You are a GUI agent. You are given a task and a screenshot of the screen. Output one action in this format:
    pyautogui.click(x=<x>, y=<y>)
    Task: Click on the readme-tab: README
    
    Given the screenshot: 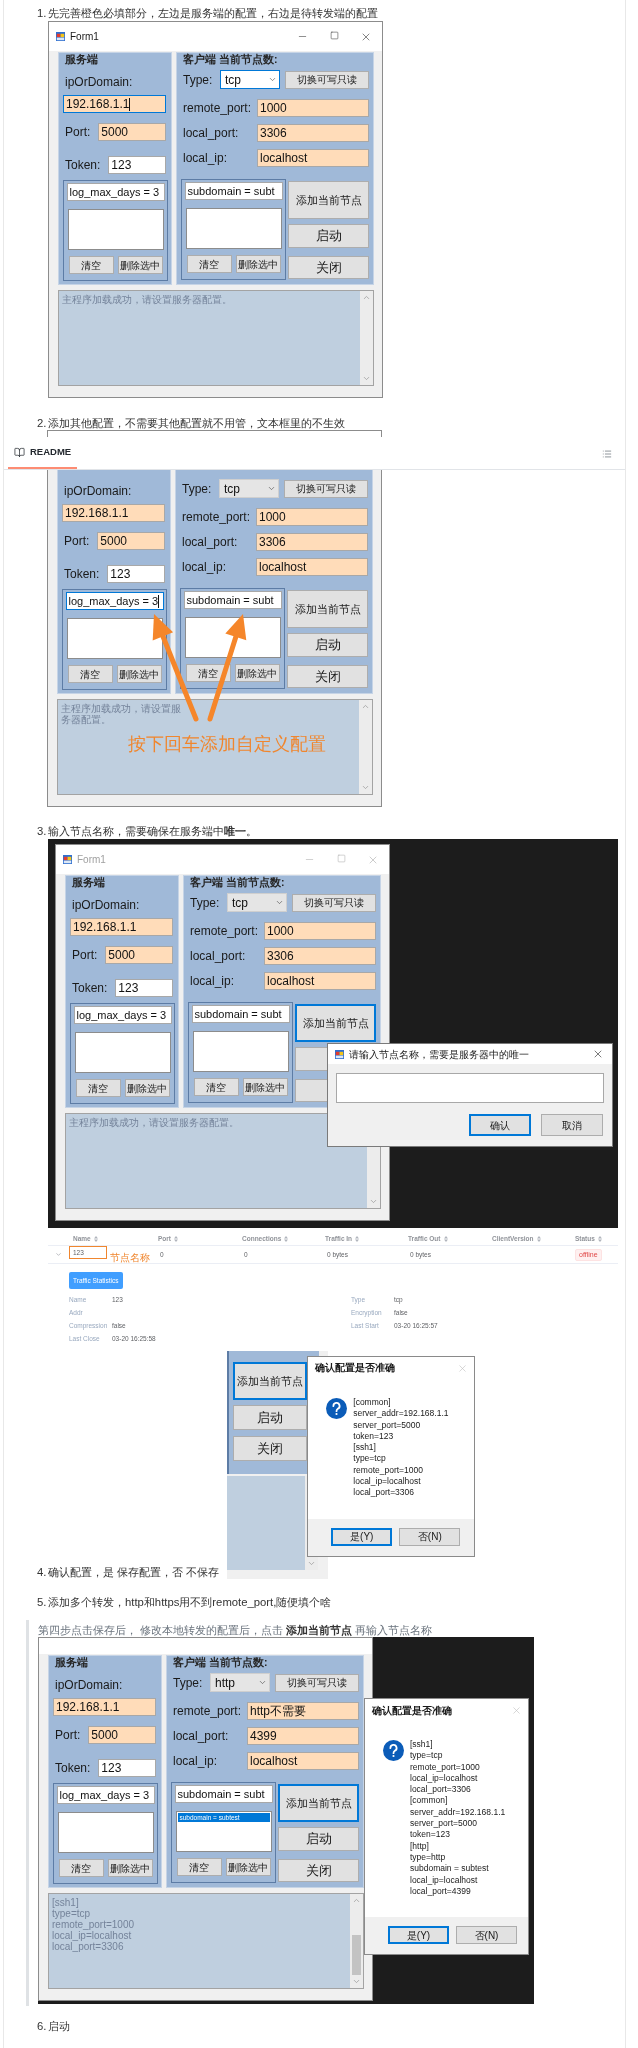 What is the action you would take?
    pyautogui.click(x=43, y=453)
    